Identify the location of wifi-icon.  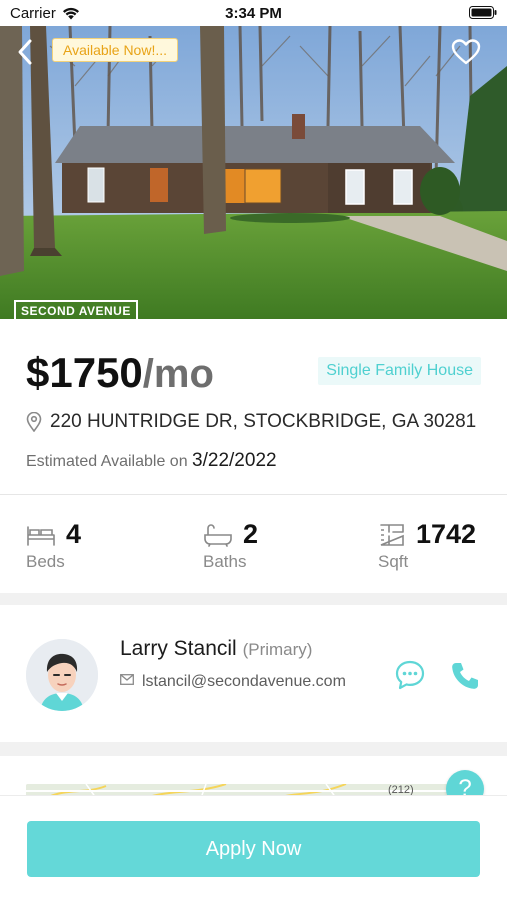
(70, 13).